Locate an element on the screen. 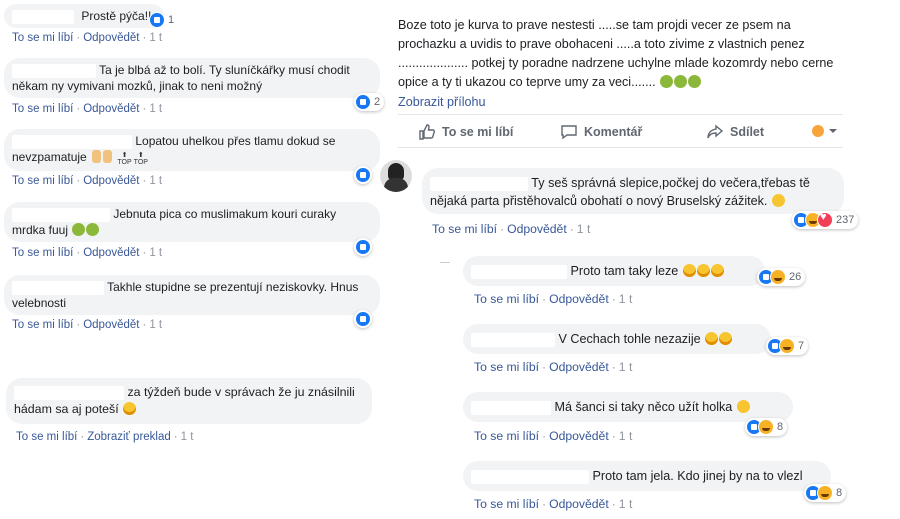 This screenshot has height=519, width=900. comment-button: Komentář is located at coordinates (601, 132).